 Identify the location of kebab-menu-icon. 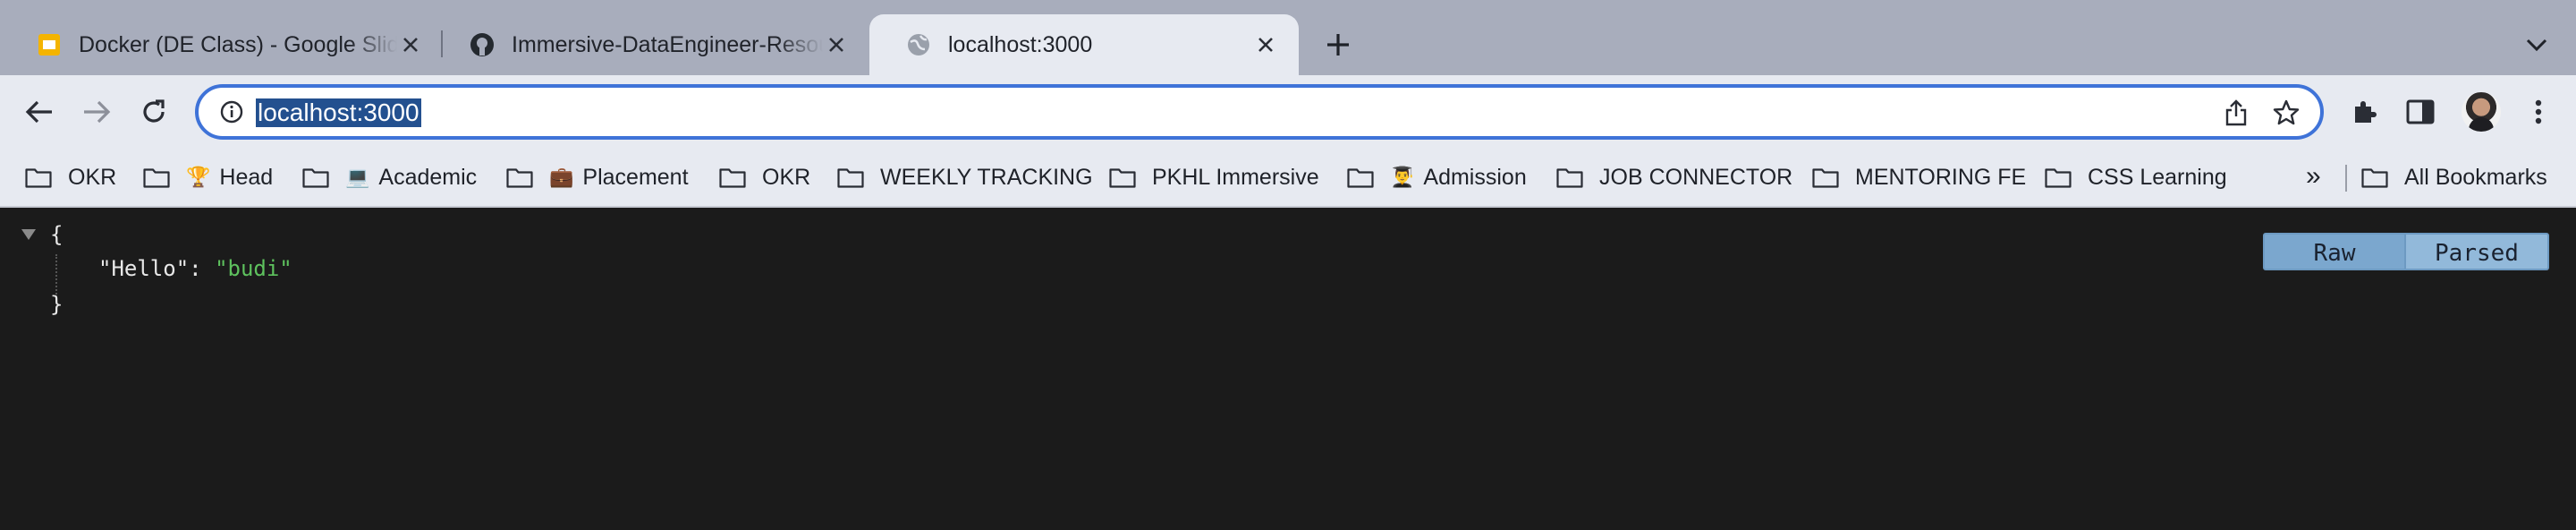
(2538, 111).